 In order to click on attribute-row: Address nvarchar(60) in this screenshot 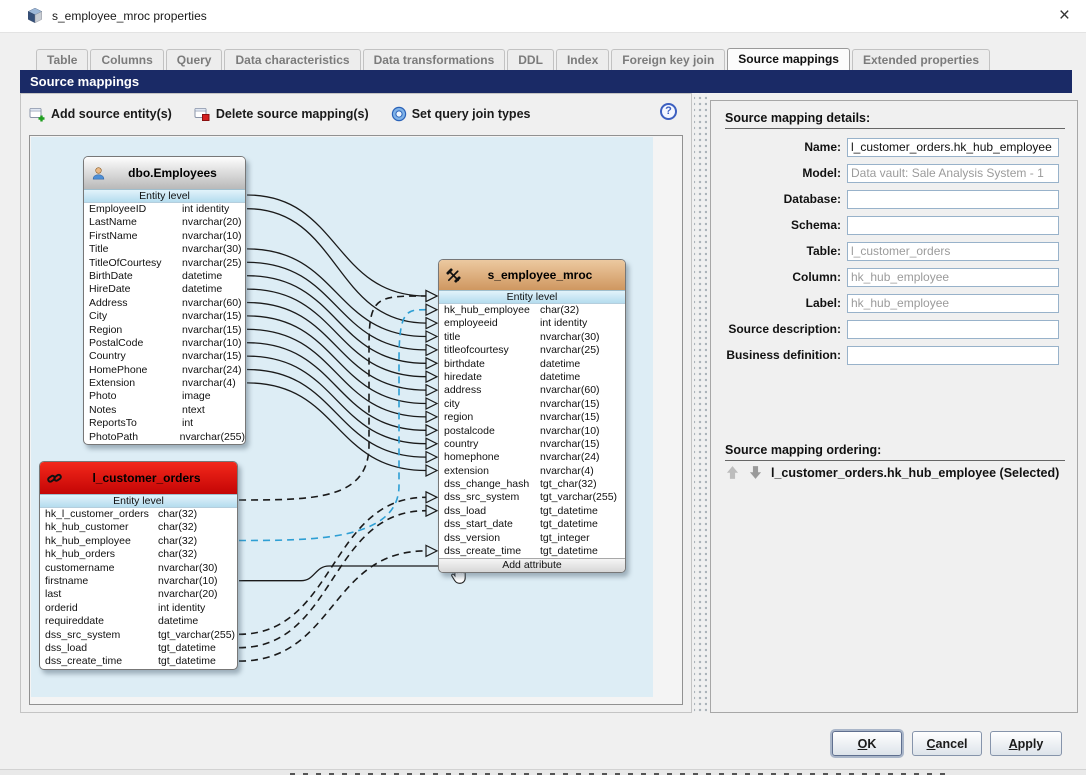, I will do `click(164, 303)`.